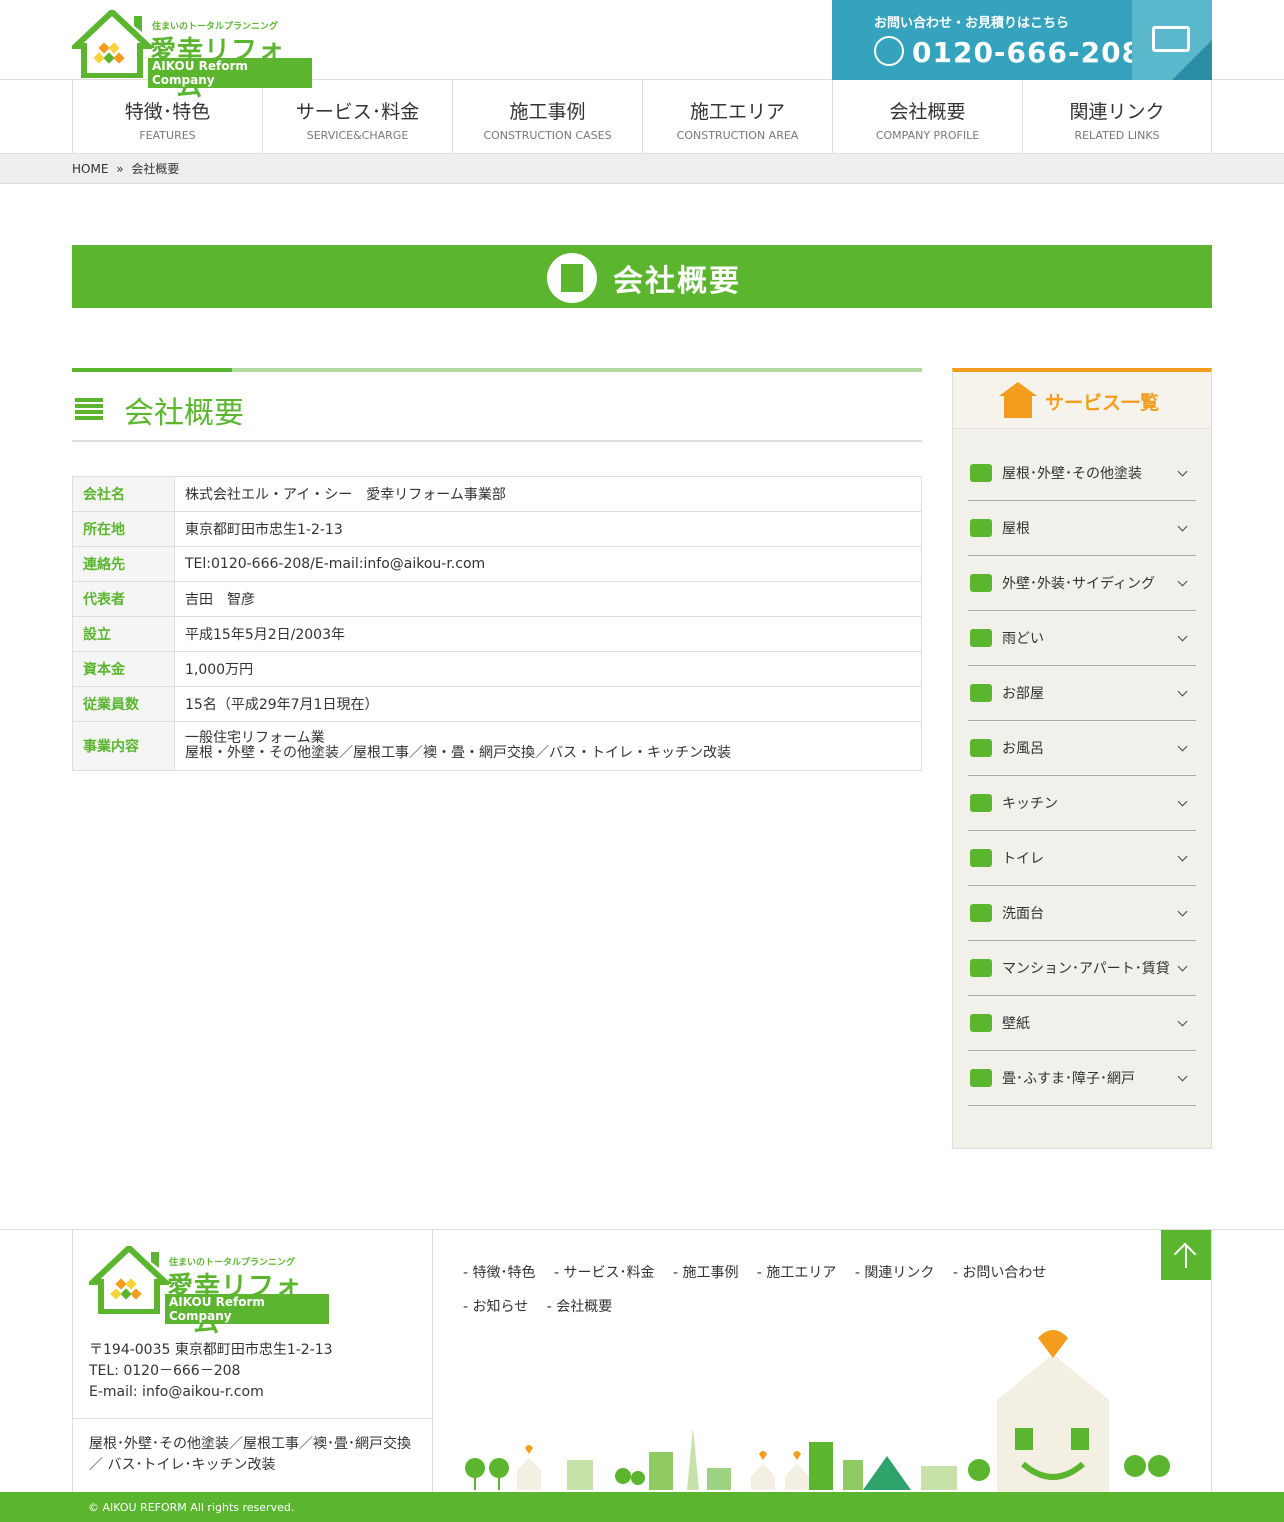 This screenshot has width=1284, height=1522. I want to click on sidebar-item-painting: 屋根･外壁･その他塗装, so click(1082, 473).